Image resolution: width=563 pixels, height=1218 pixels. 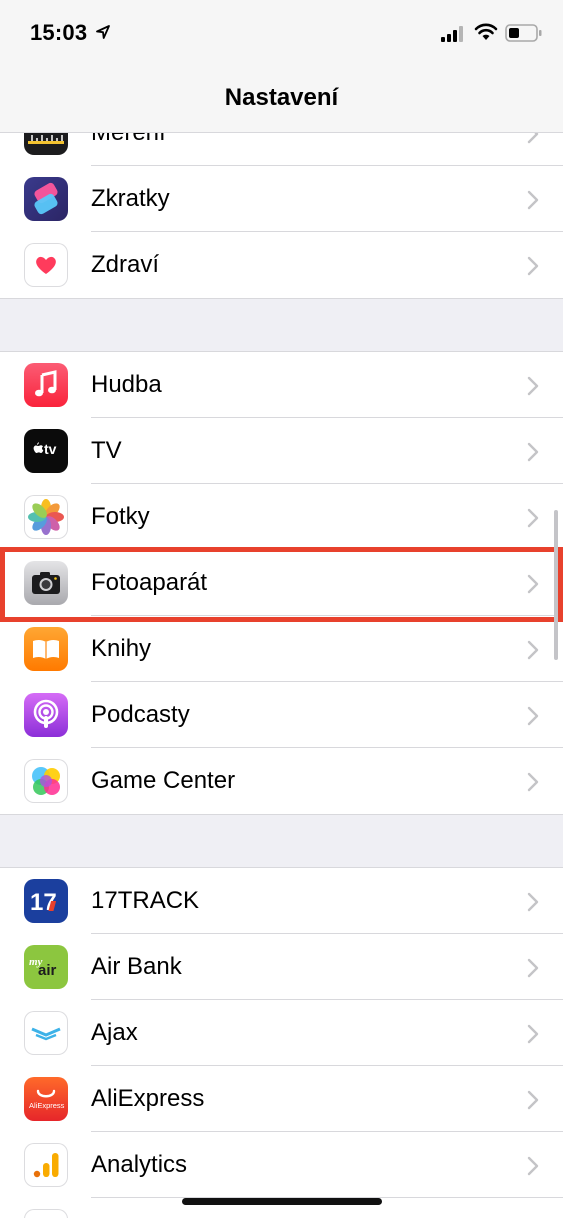 I want to click on settings-row-measure: Měření, so click(x=281, y=149).